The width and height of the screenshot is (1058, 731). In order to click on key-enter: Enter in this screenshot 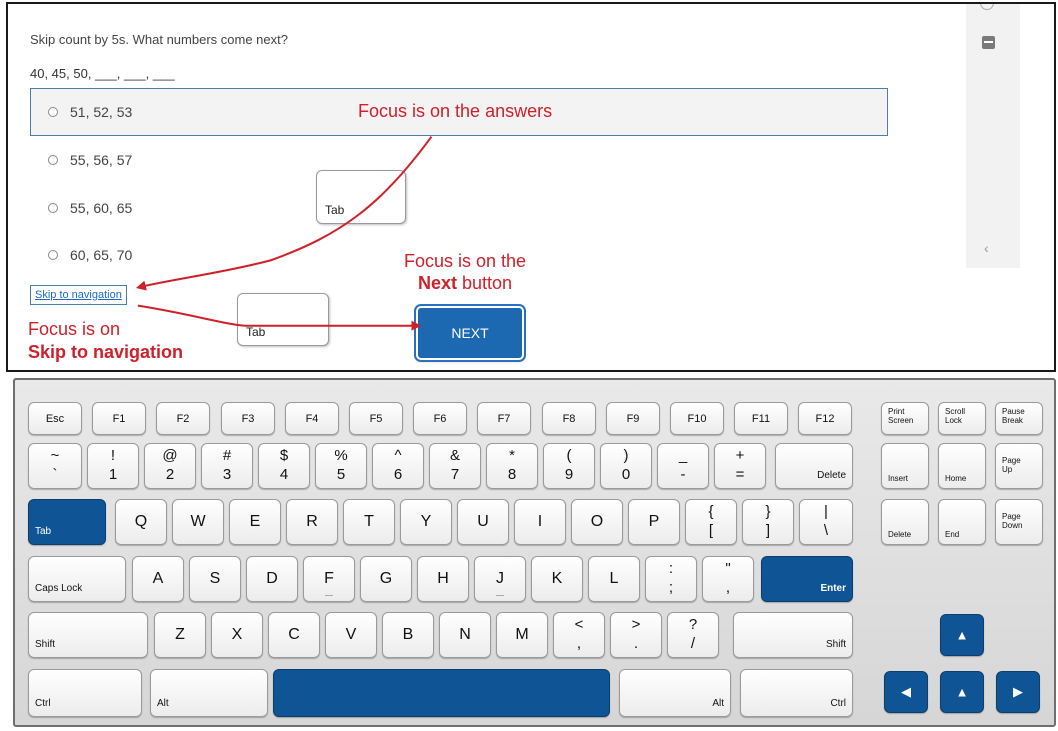, I will do `click(807, 579)`.